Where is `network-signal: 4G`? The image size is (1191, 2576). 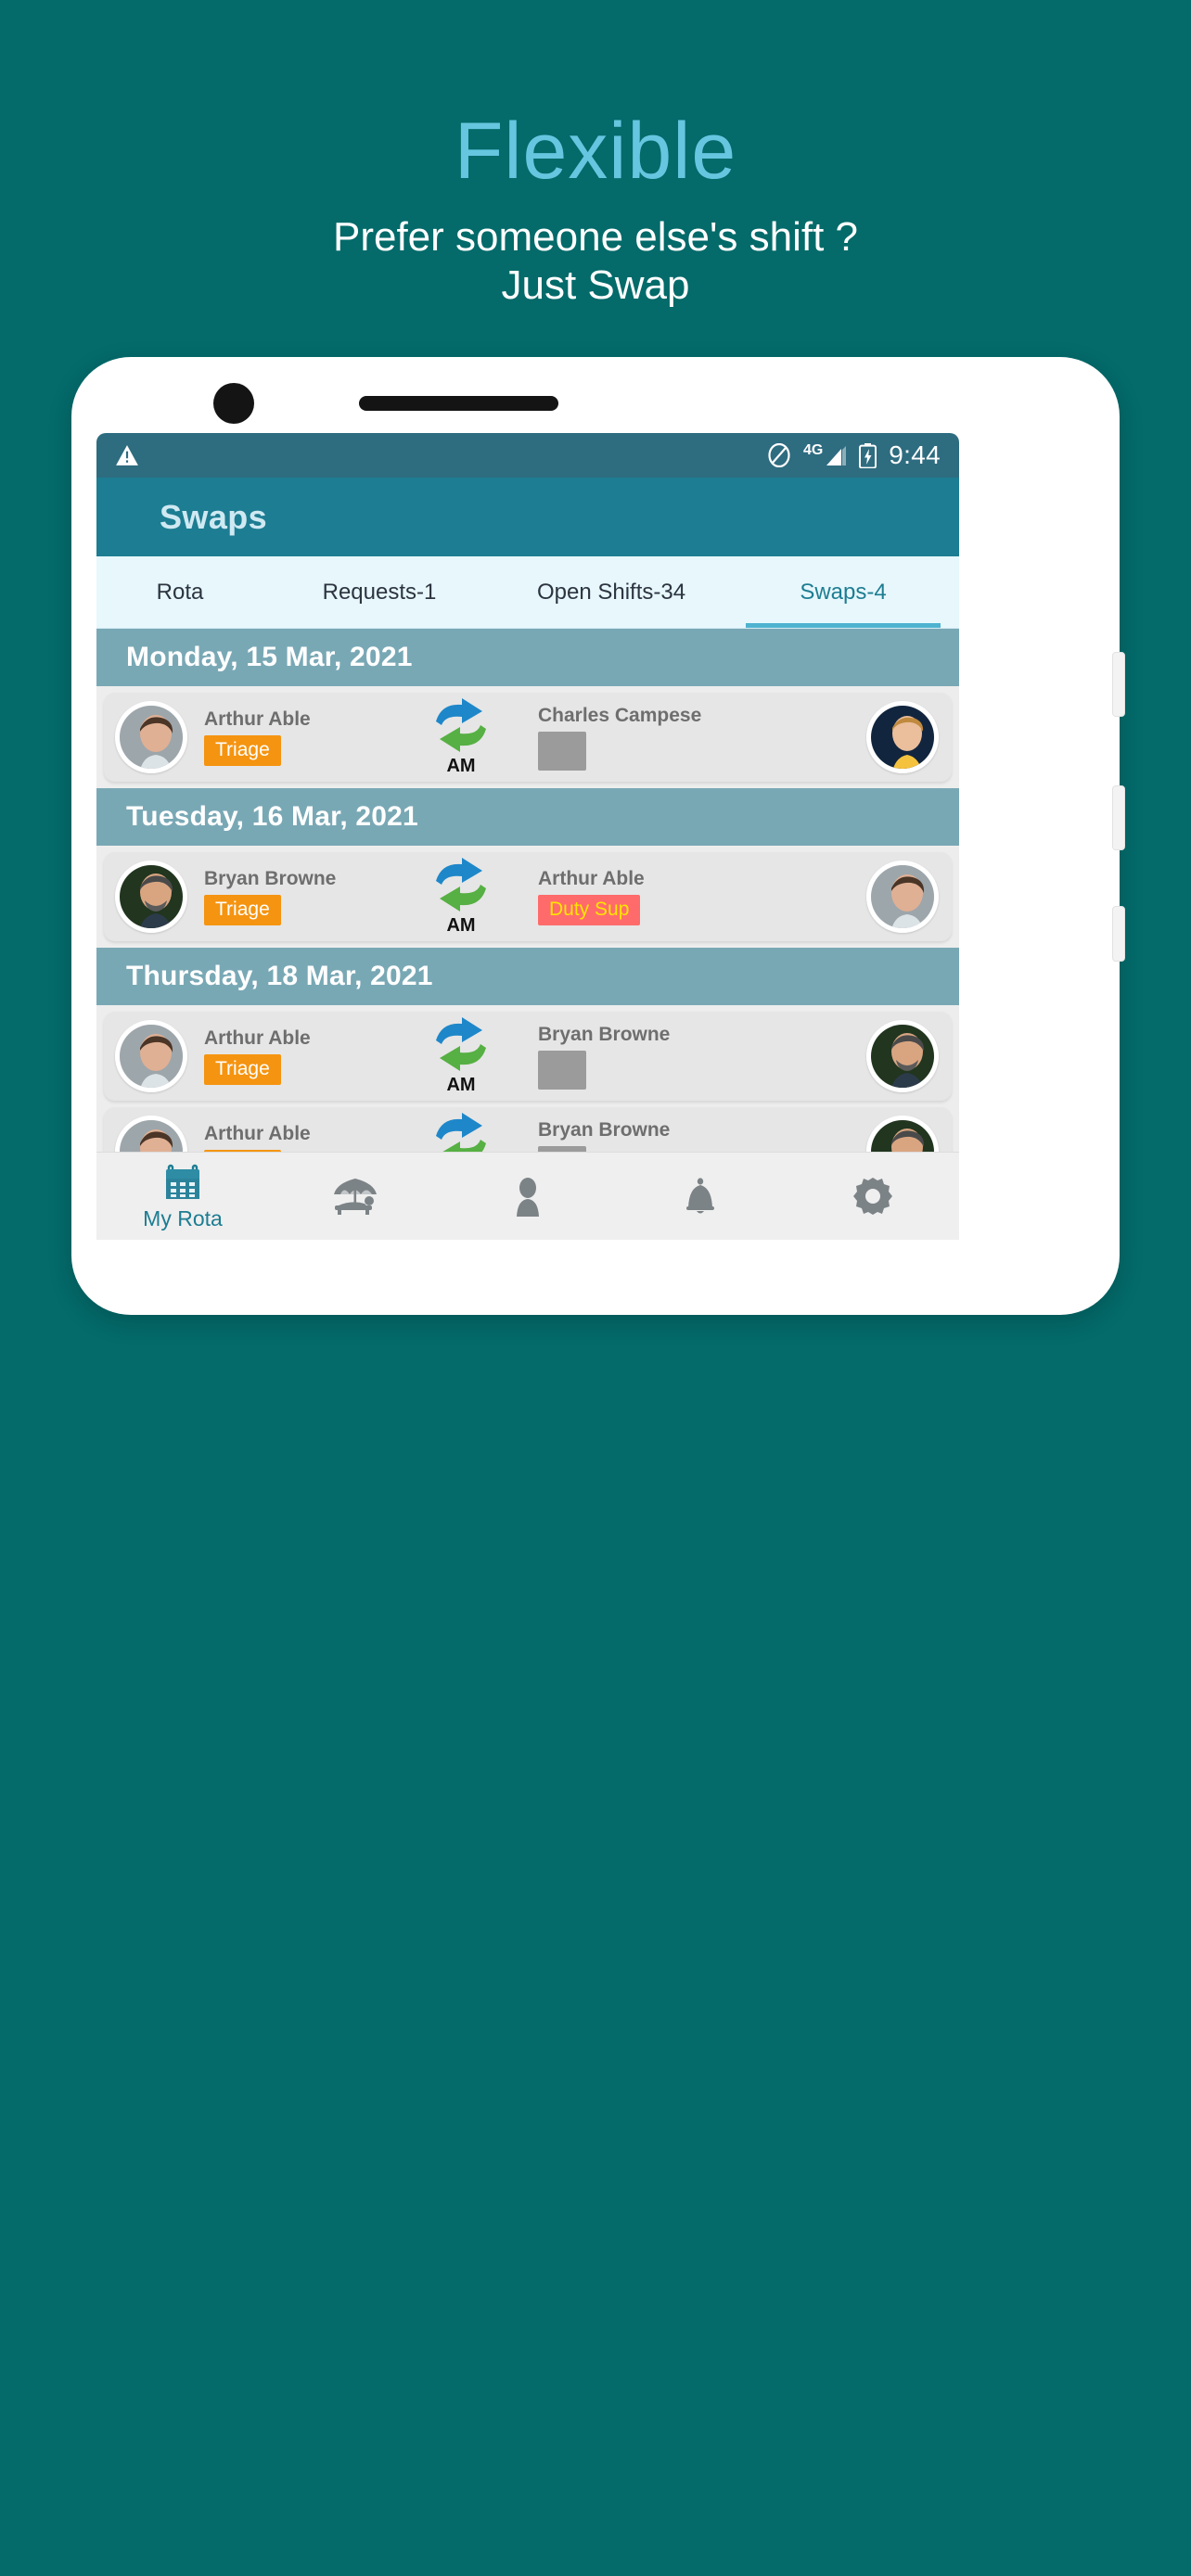 network-signal: 4G is located at coordinates (825, 455).